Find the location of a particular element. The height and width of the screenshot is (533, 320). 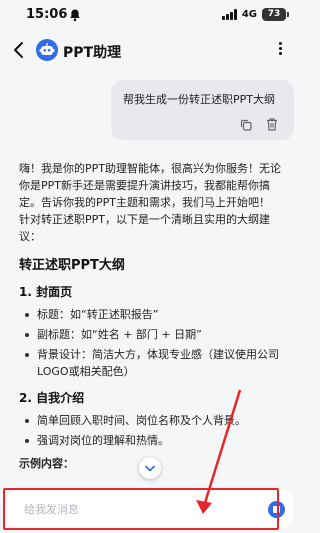

page-title: PPT助理 is located at coordinates (92, 53).